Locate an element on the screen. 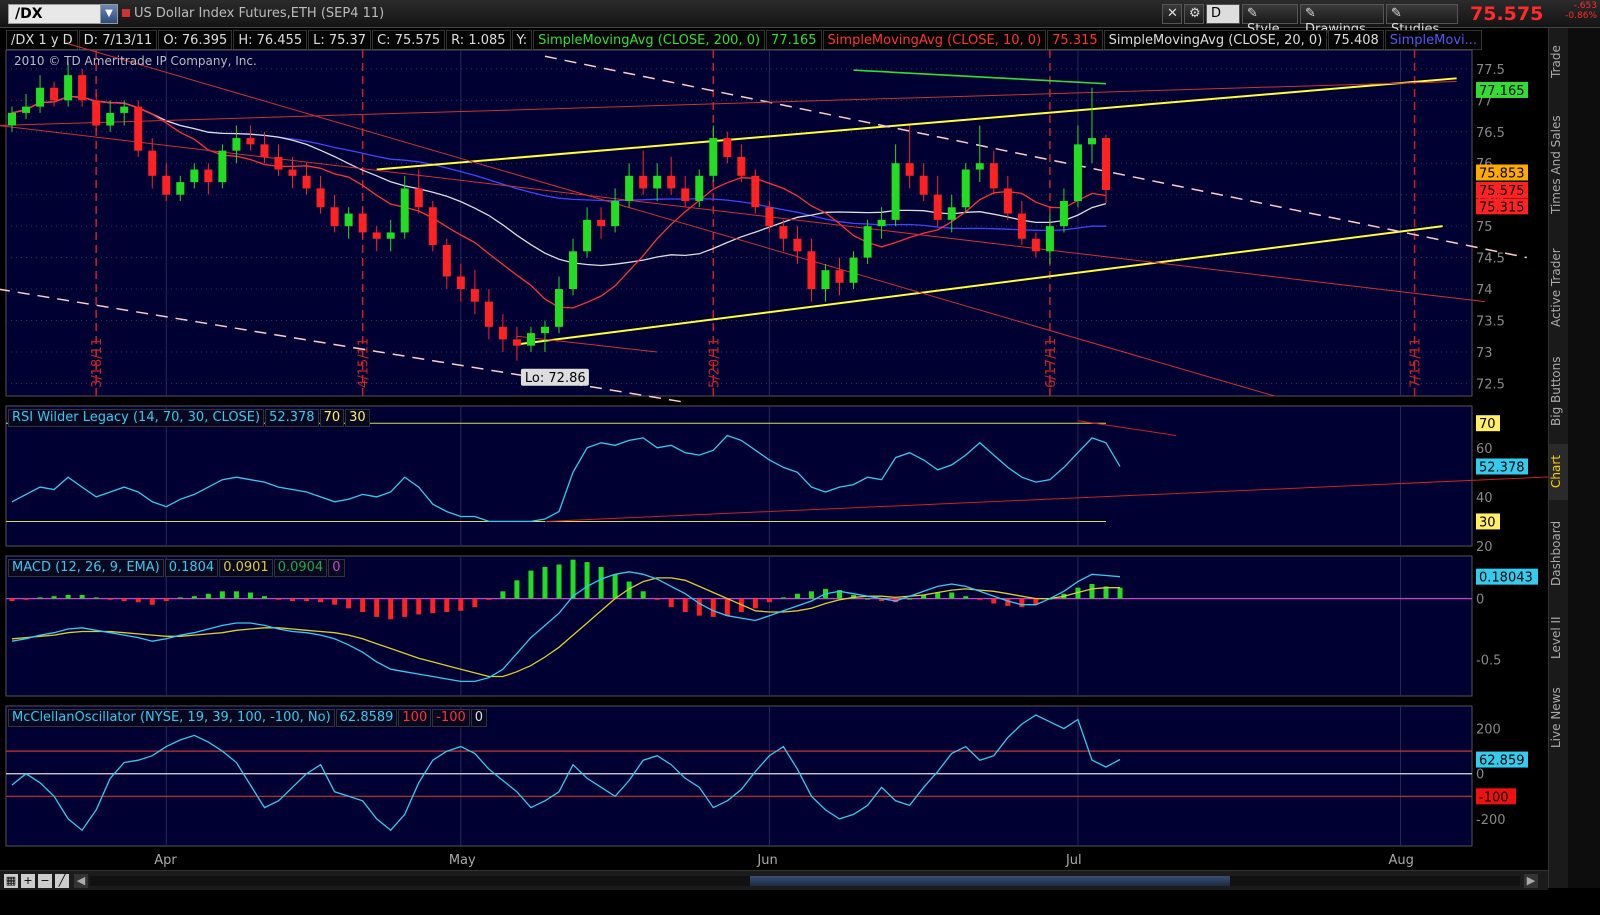 This screenshot has width=1600, height=915. date-marker-label: 7/15/11 is located at coordinates (1416, 363).